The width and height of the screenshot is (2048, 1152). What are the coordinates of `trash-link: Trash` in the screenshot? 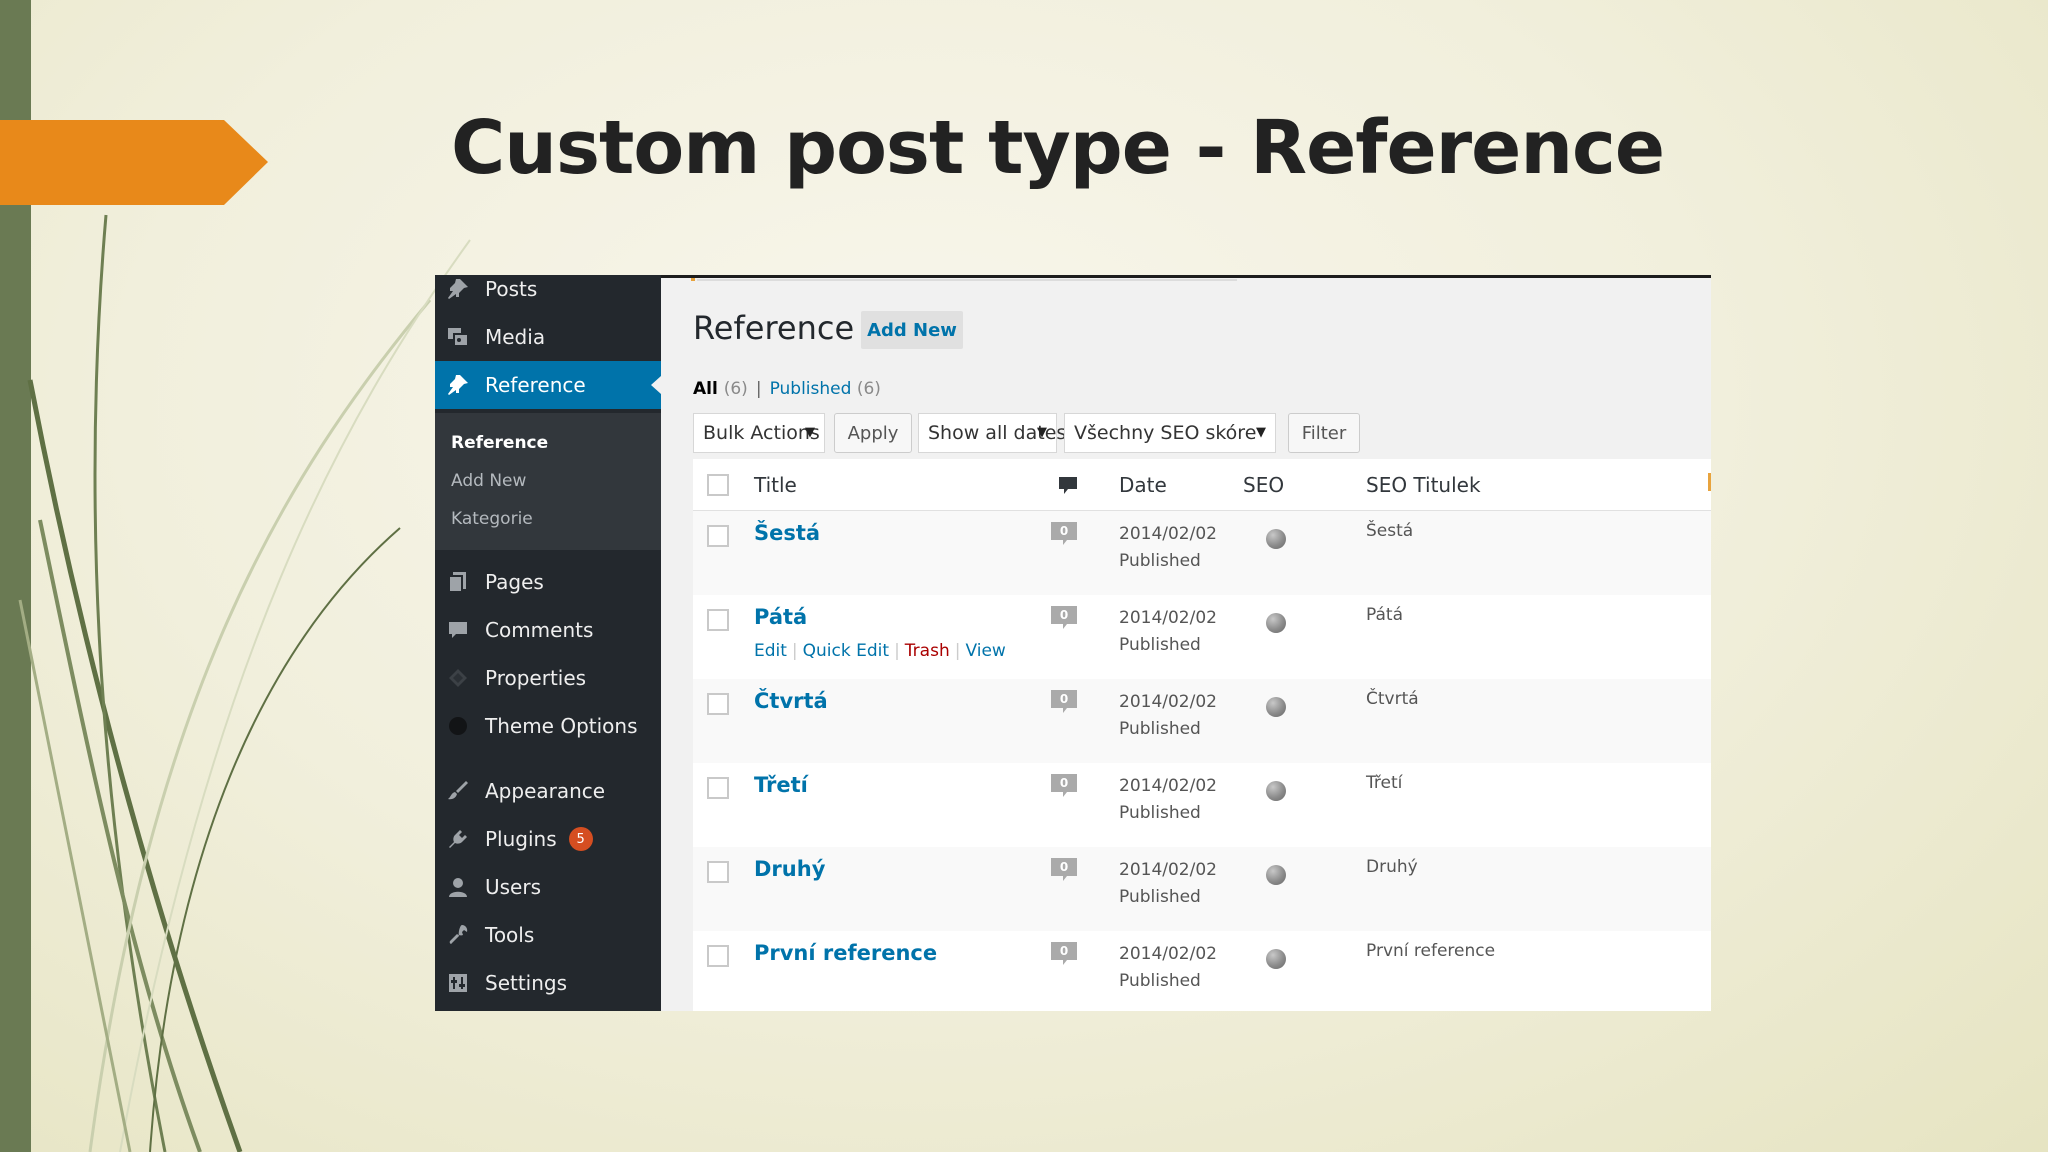 It's located at (927, 651).